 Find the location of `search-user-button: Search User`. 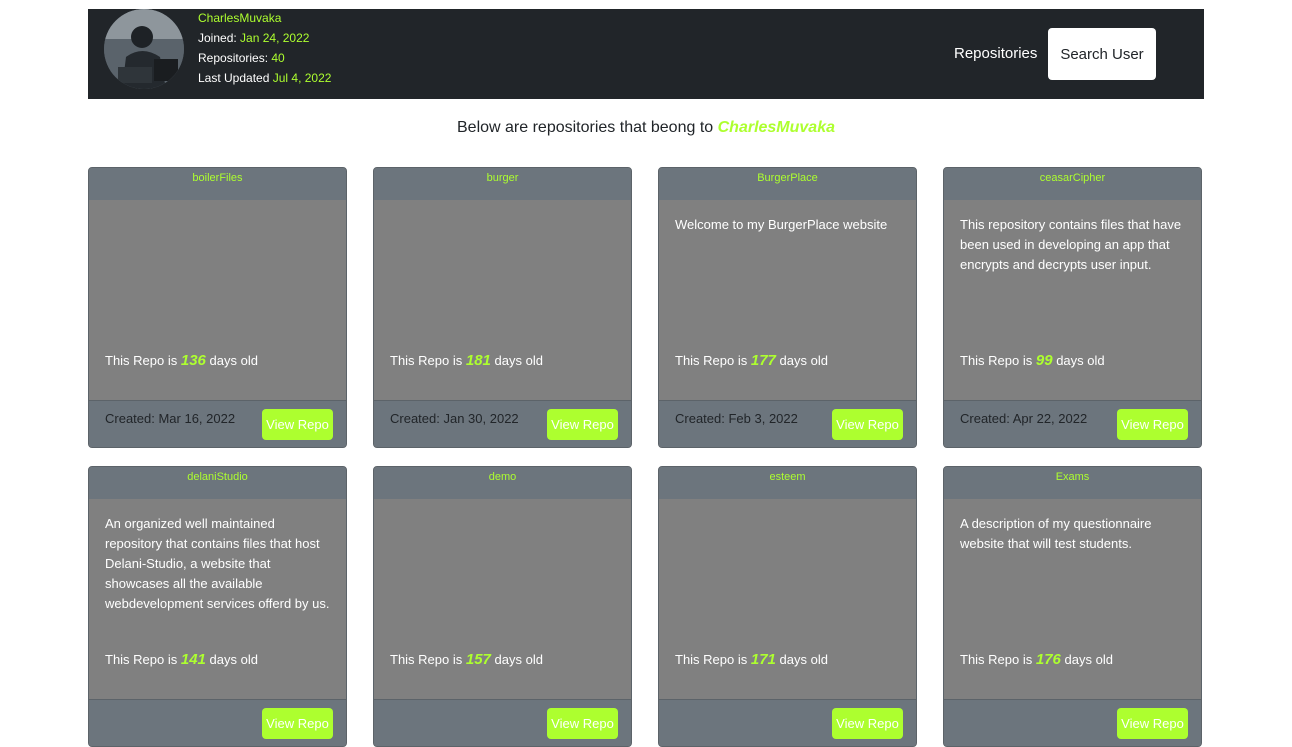

search-user-button: Search User is located at coordinates (1102, 54).